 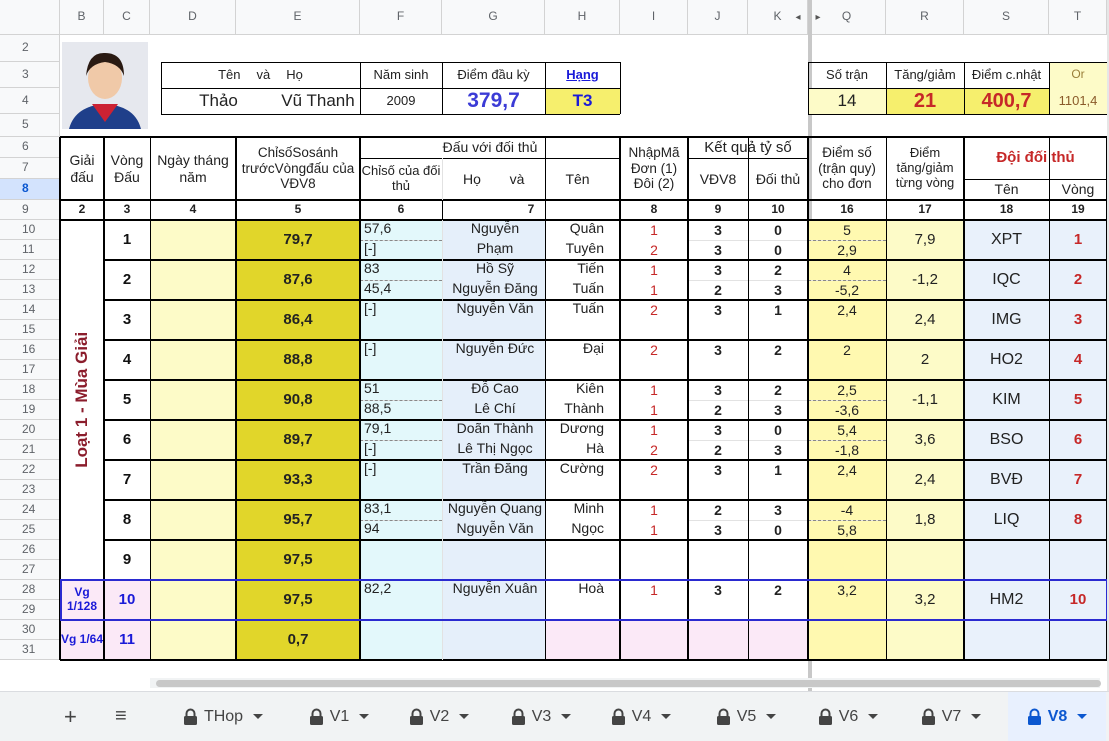 I want to click on row-header-14: 14, so click(x=30, y=310).